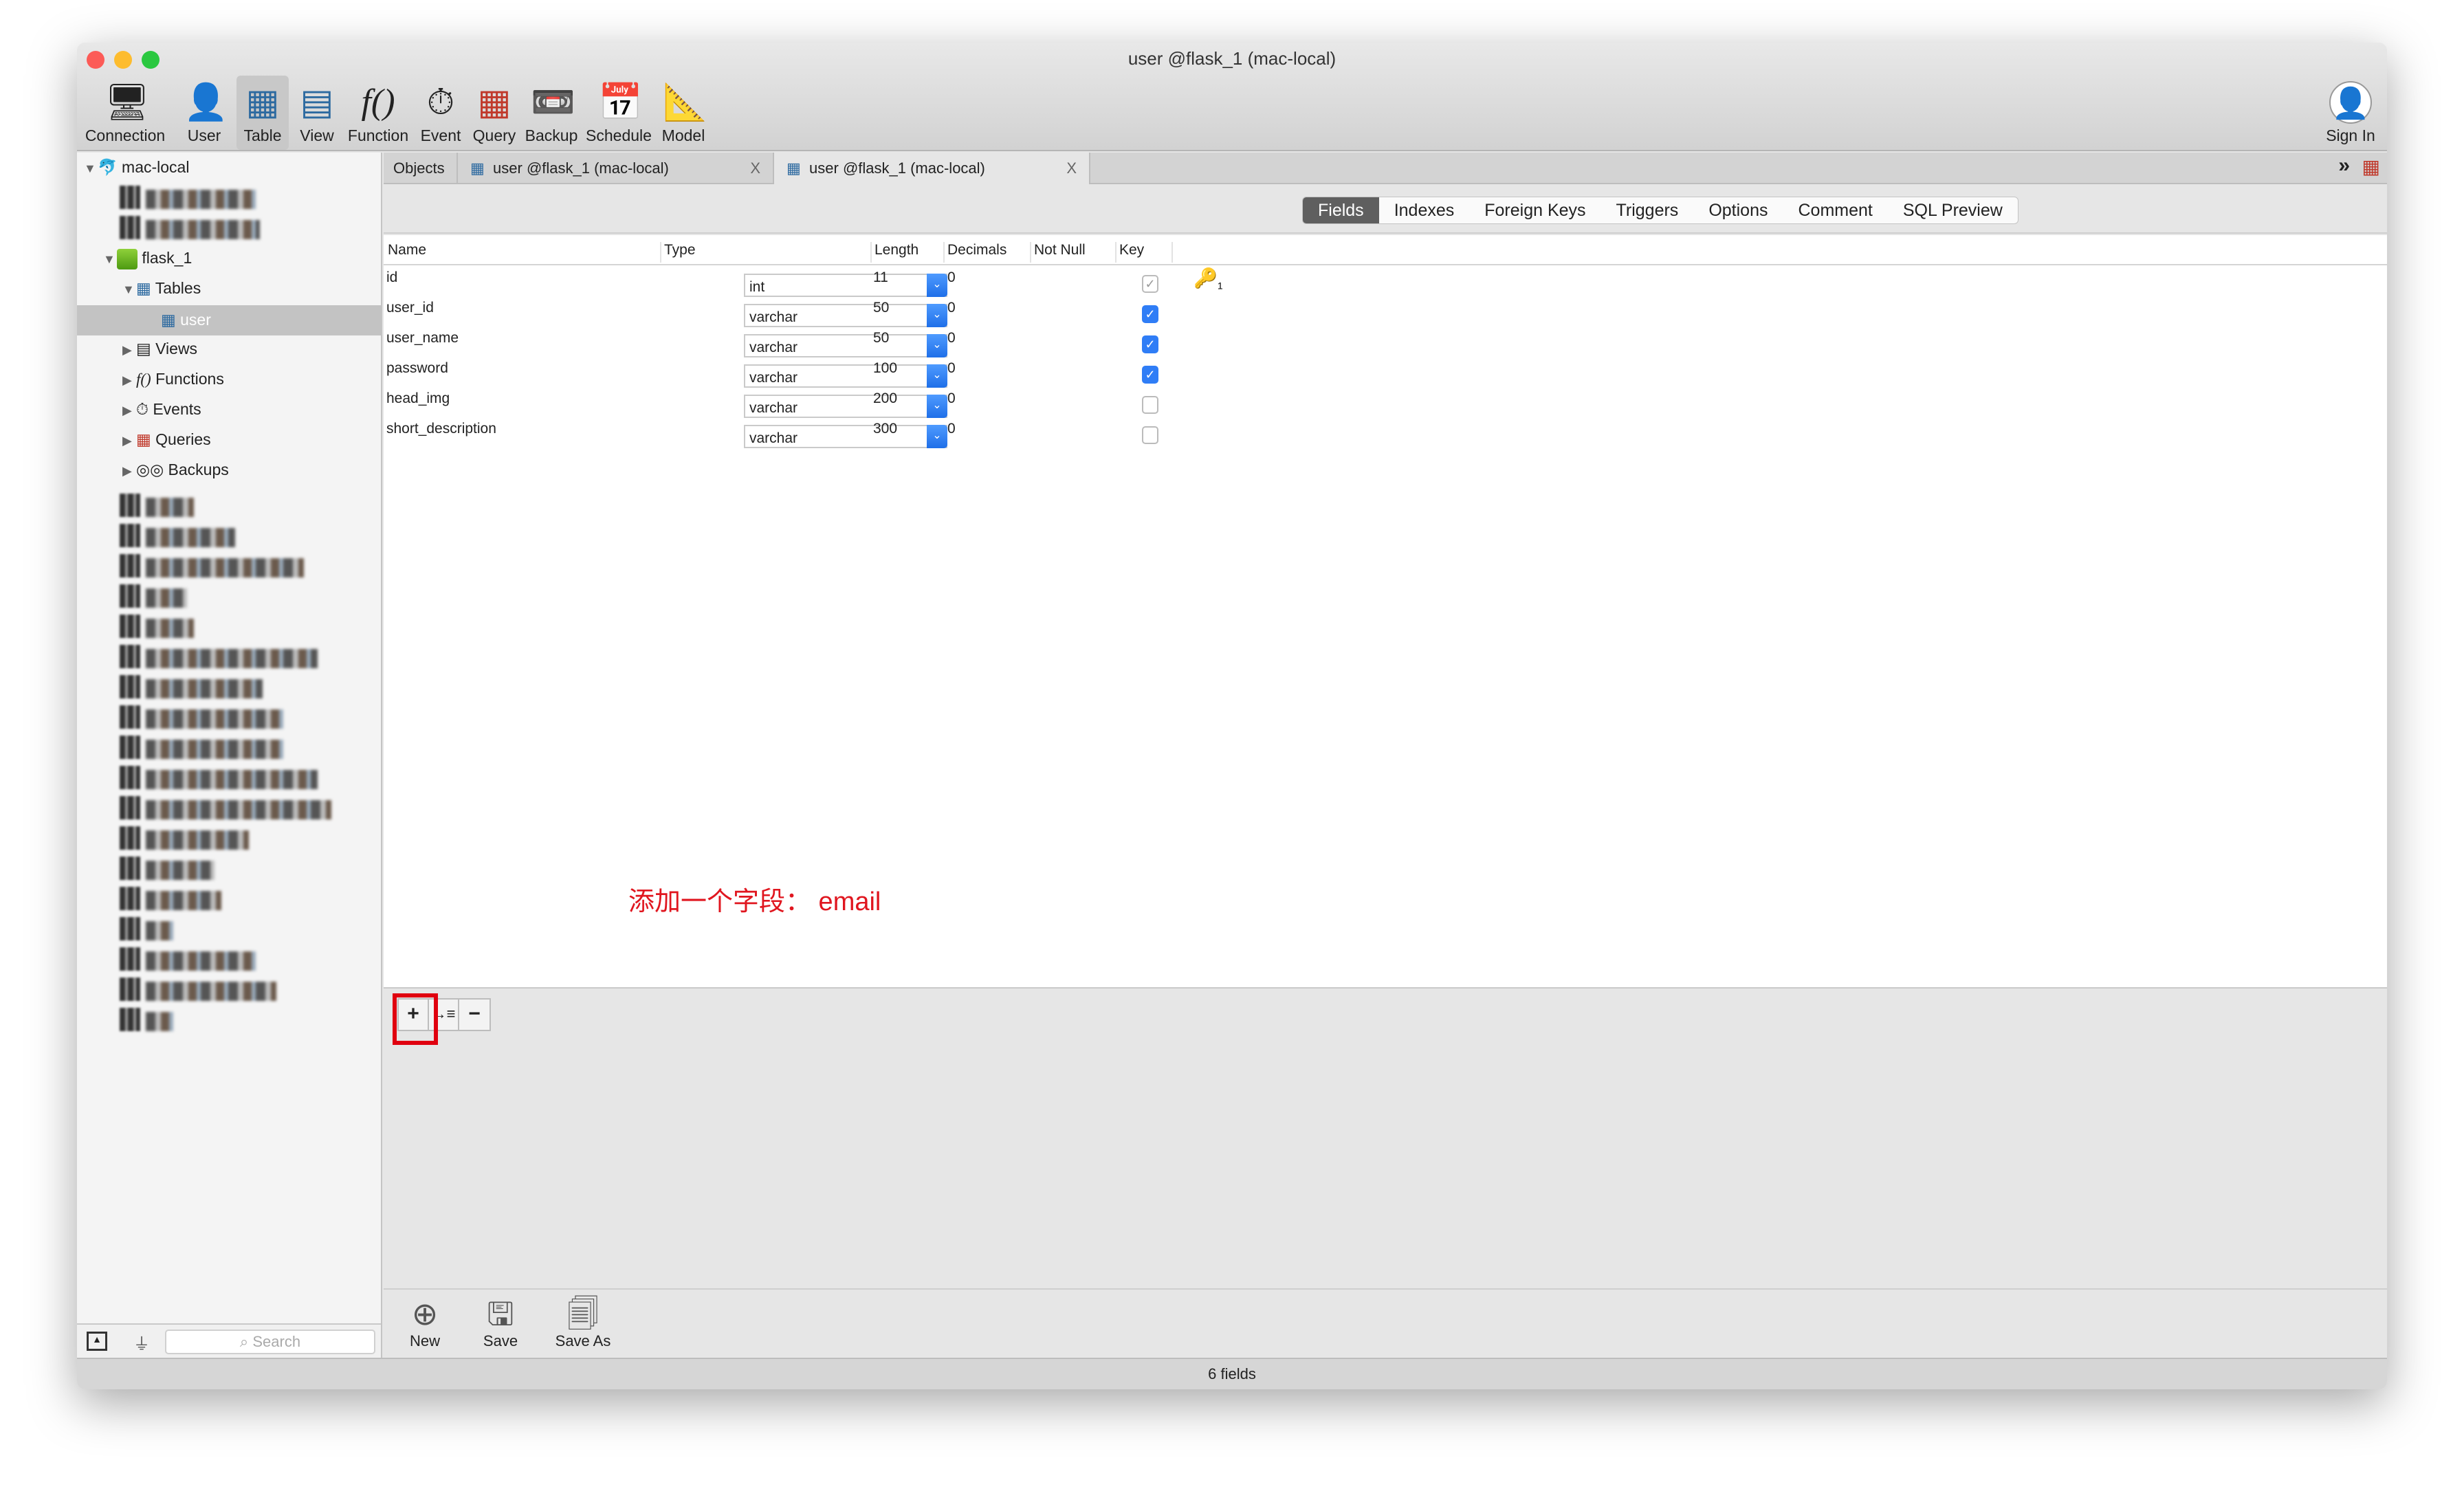 The width and height of the screenshot is (2464, 1500). What do you see at coordinates (500, 1322) in the screenshot?
I see `save-button: 🖫 Save` at bounding box center [500, 1322].